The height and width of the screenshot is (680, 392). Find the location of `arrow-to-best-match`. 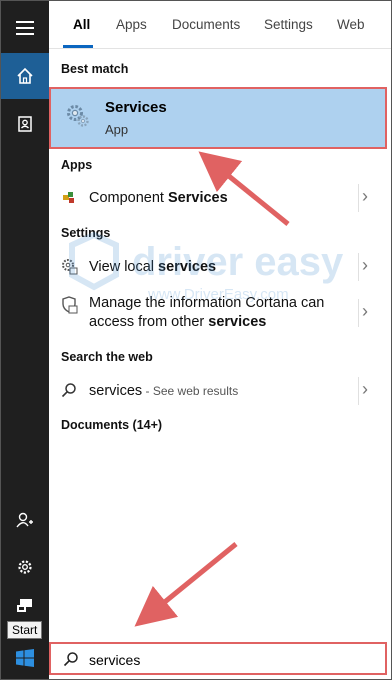

arrow-to-best-match is located at coordinates (244, 188).